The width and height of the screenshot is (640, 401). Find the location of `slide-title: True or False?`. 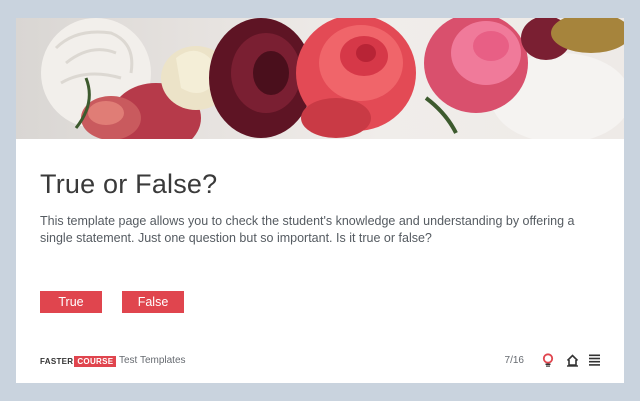

slide-title: True or False? is located at coordinates (129, 184).